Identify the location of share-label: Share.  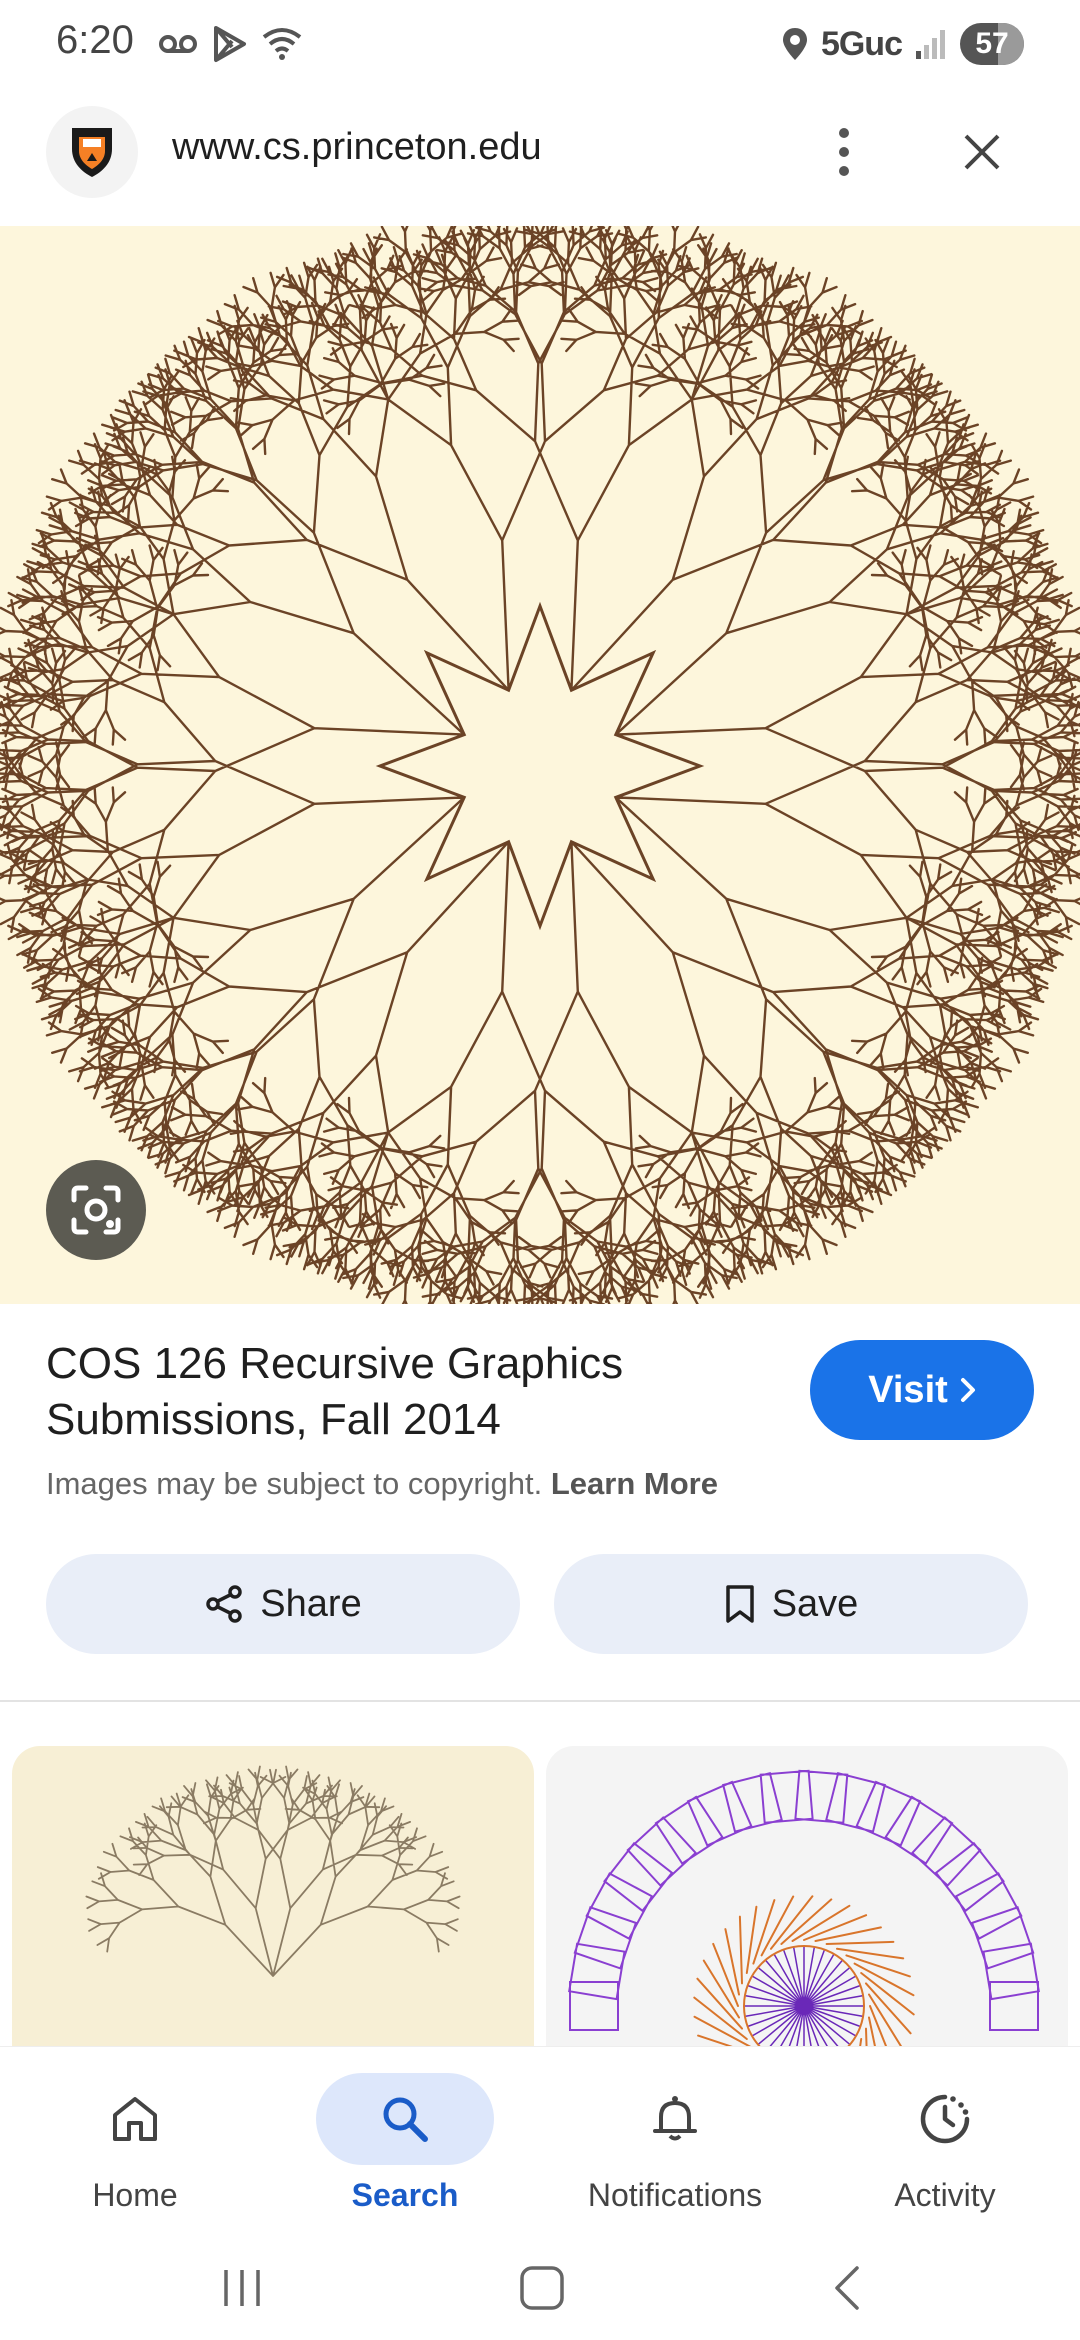
(311, 1603).